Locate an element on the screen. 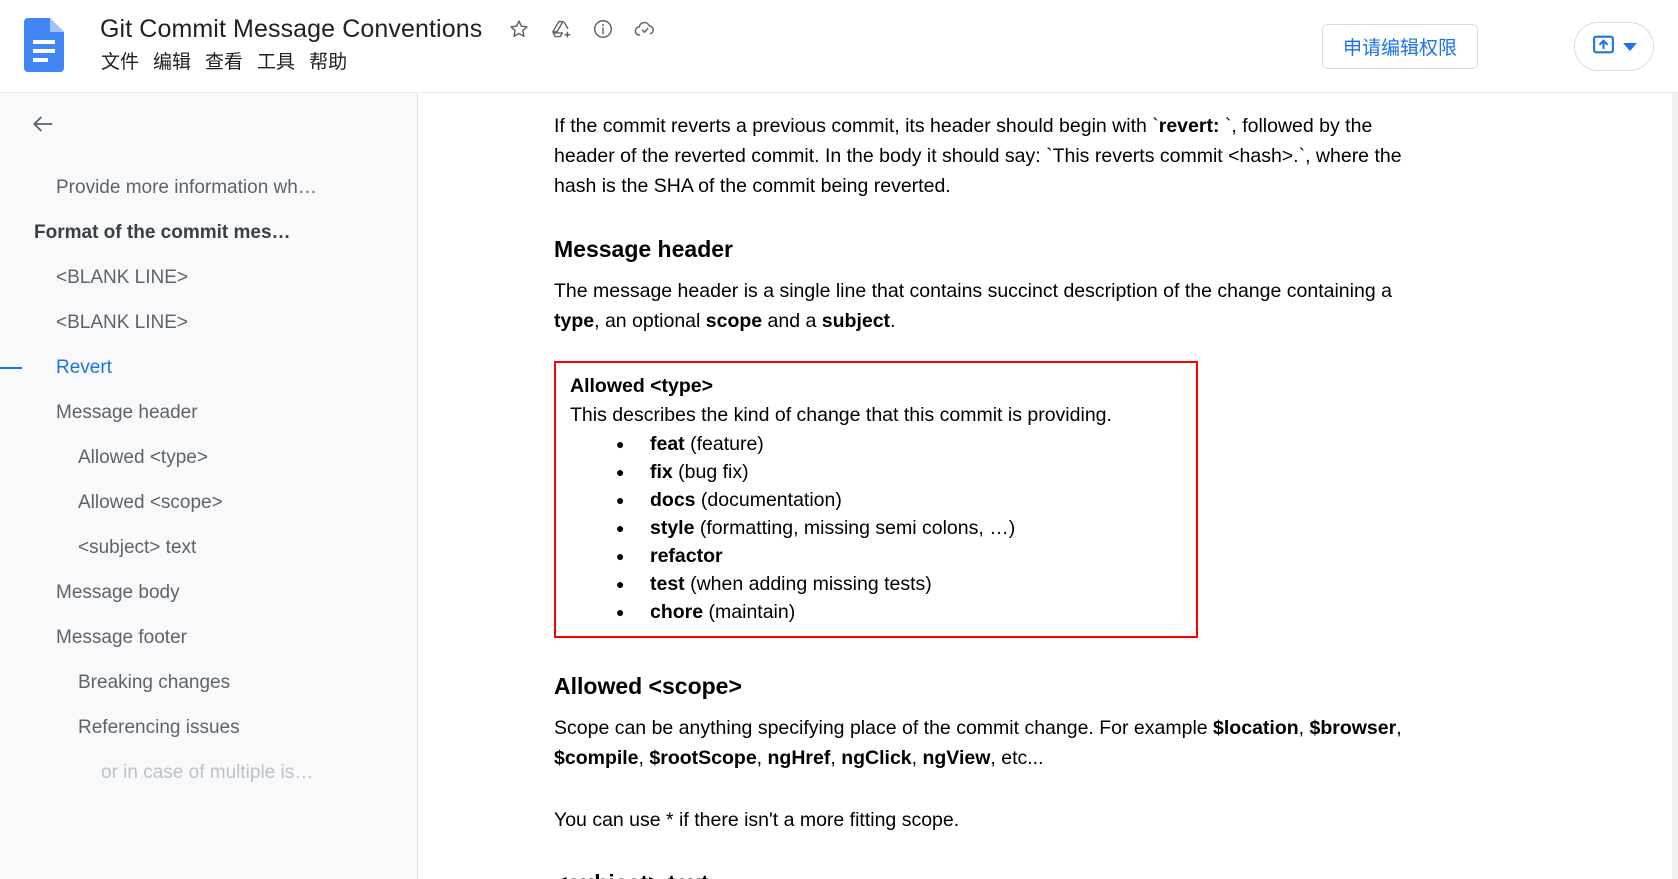  sc-part4: , is located at coordinates (644, 758).